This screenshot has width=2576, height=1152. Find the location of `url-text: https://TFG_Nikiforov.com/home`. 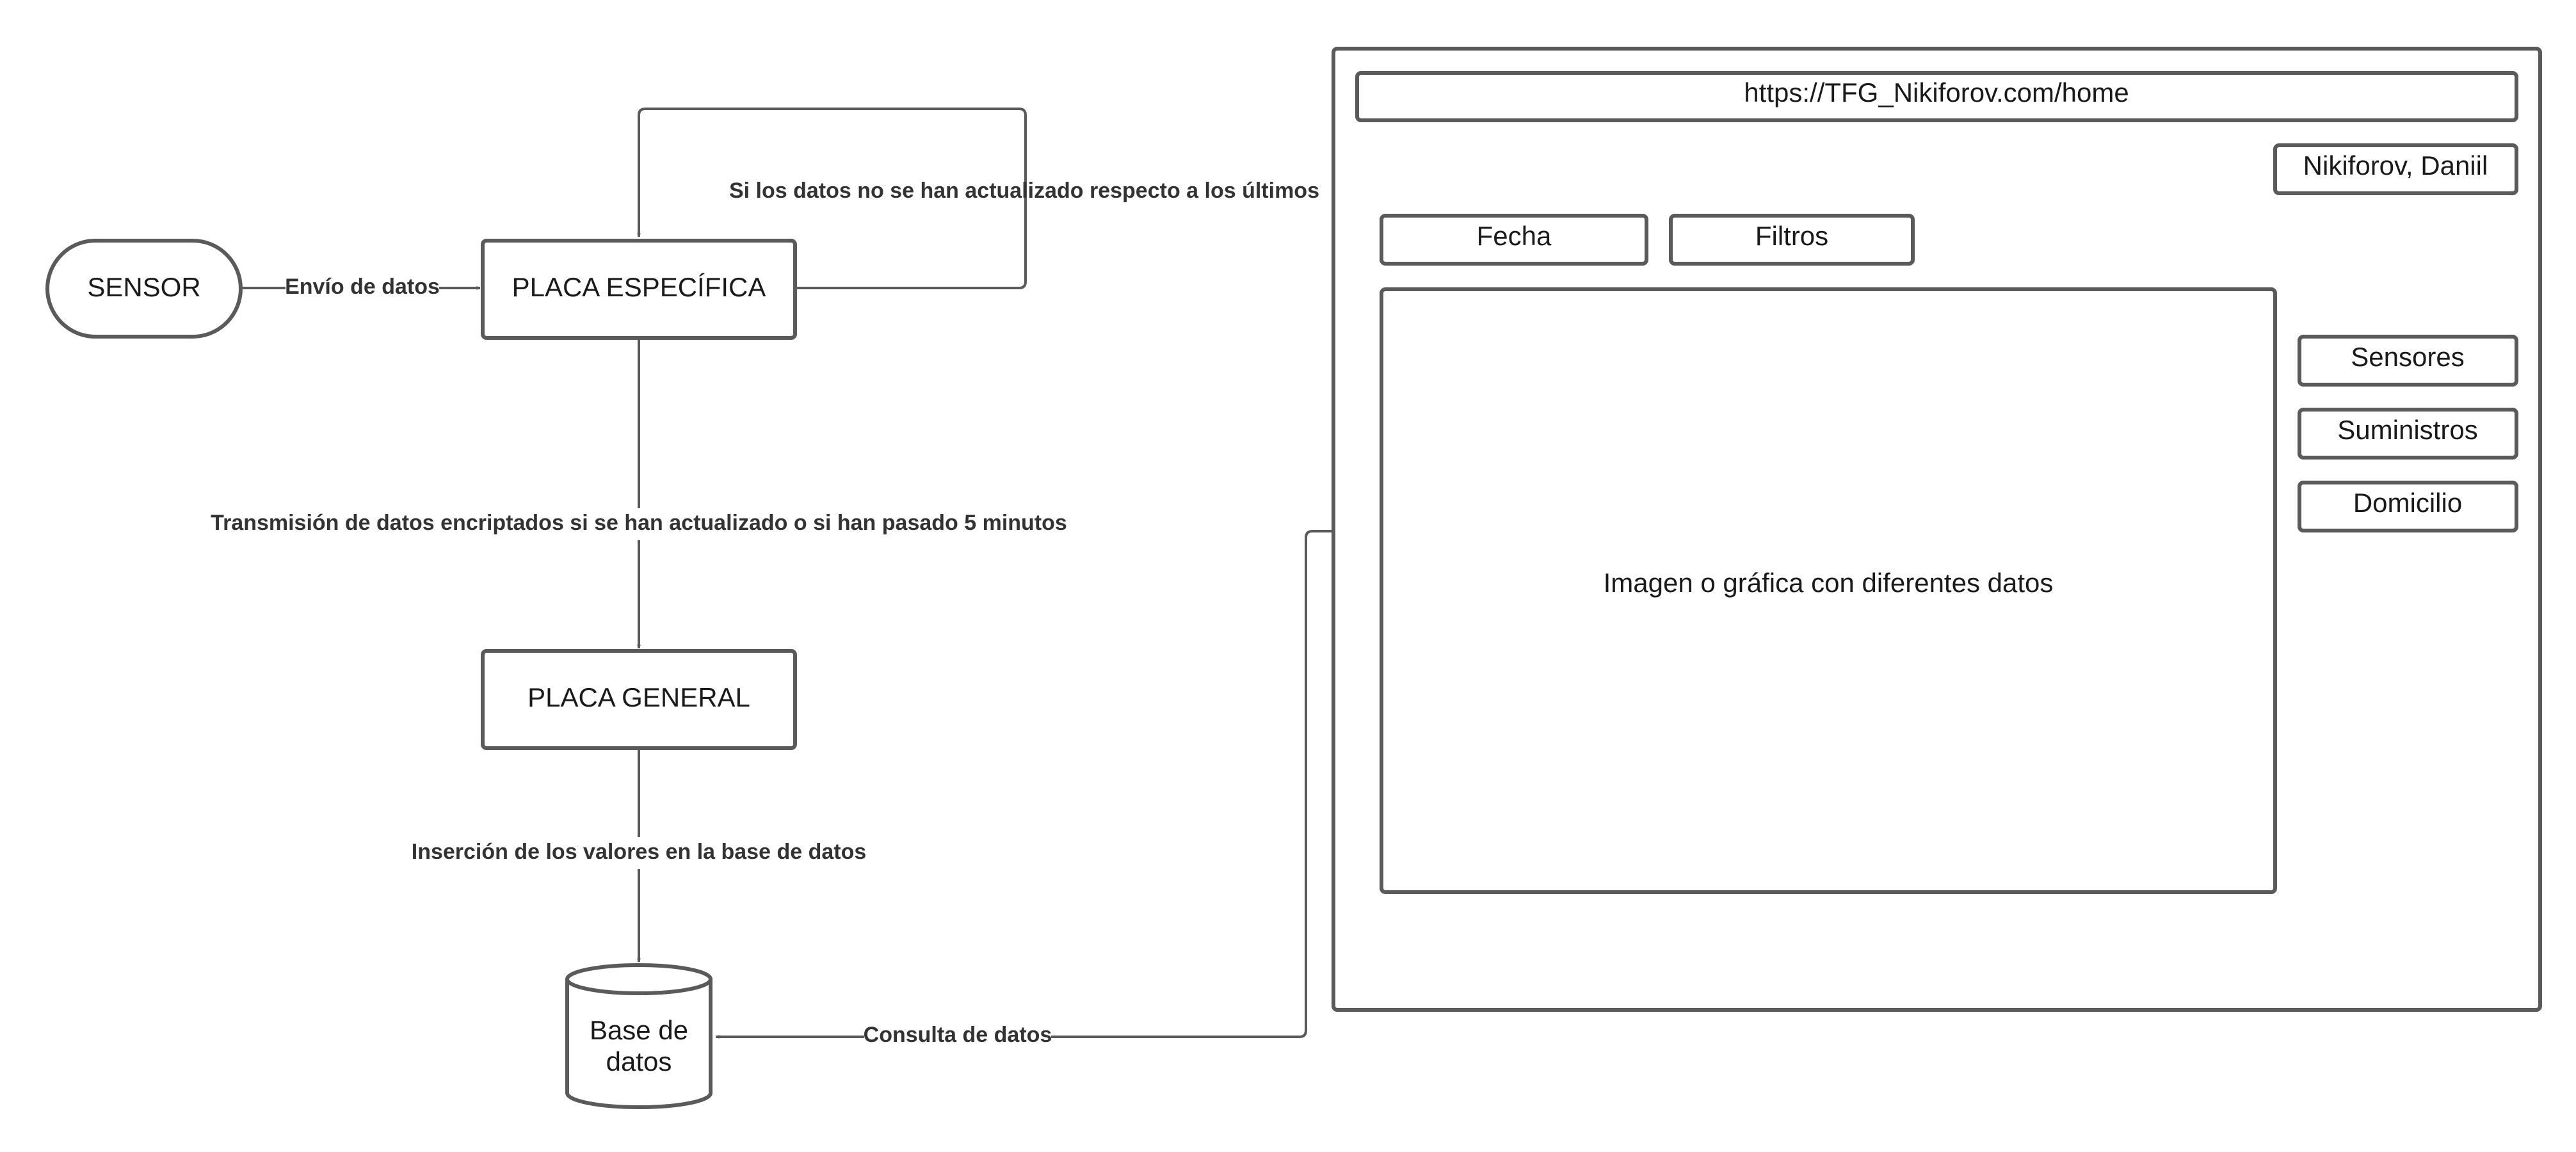

url-text: https://TFG_Nikiforov.com/home is located at coordinates (1936, 92).